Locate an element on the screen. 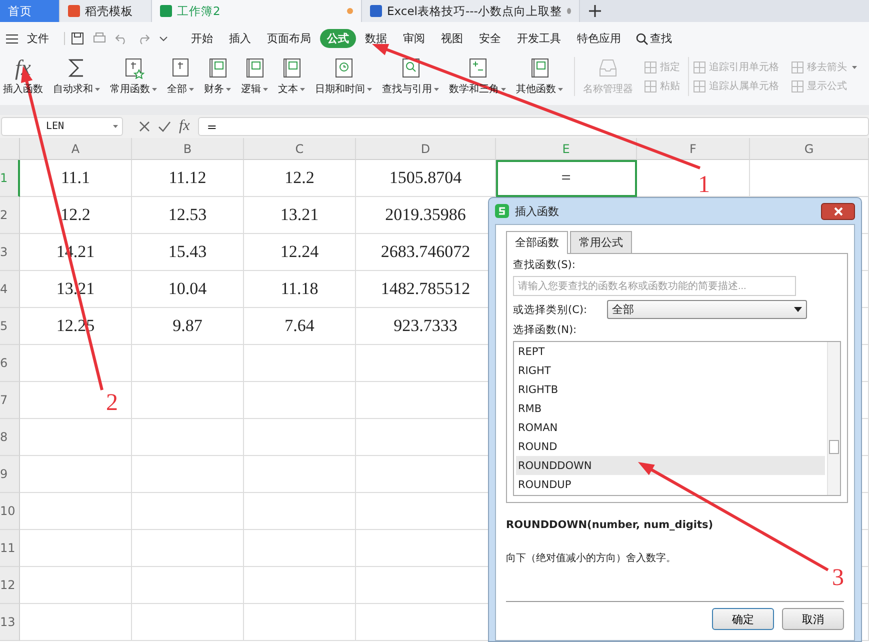 The width and height of the screenshot is (869, 642). list-item: RMB is located at coordinates (670, 409).